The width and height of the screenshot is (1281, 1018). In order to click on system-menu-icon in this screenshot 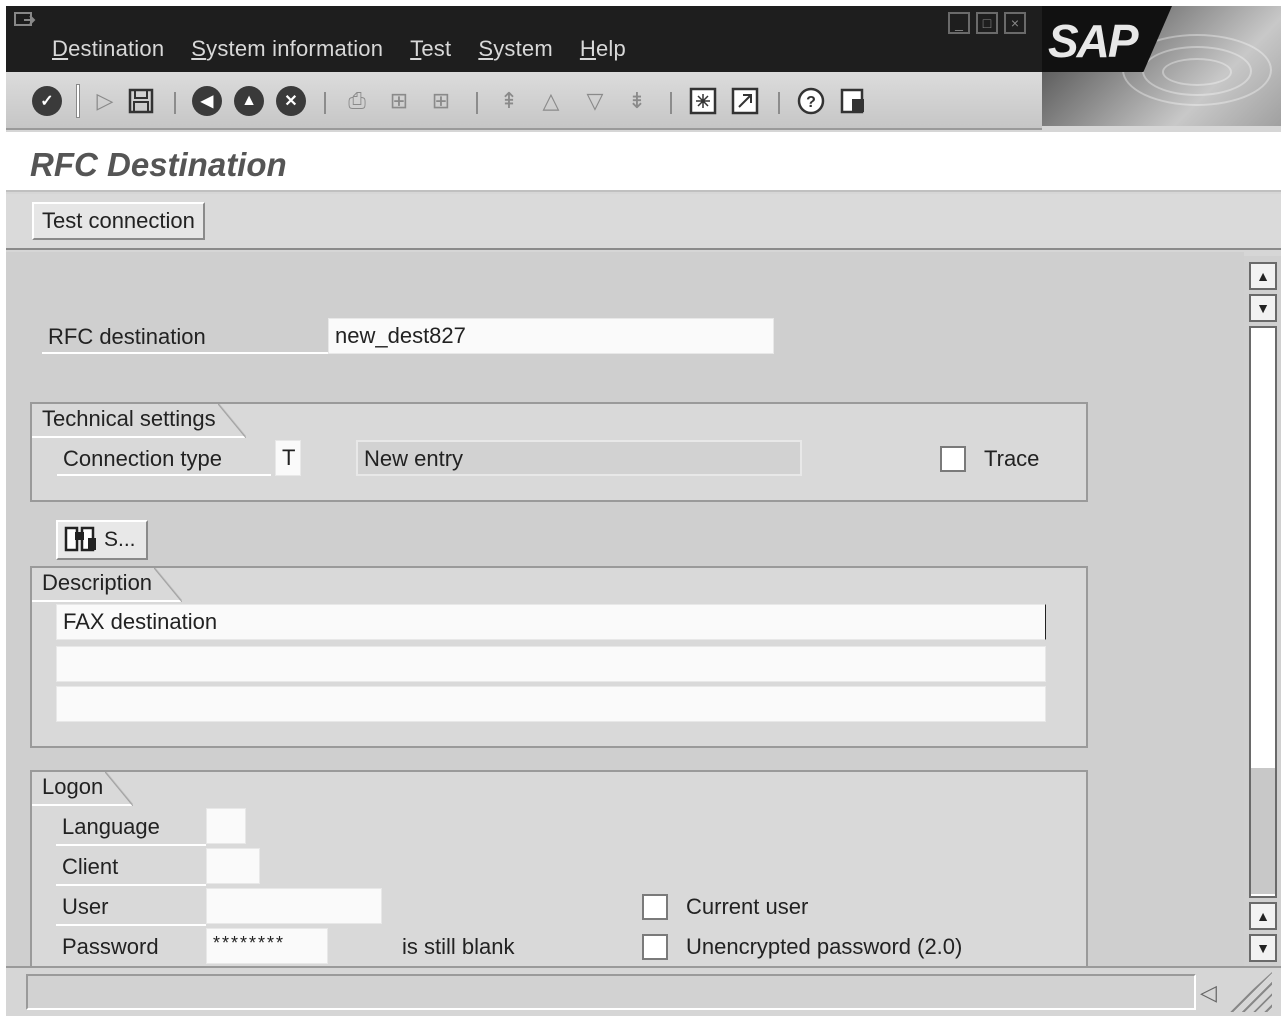, I will do `click(25, 21)`.